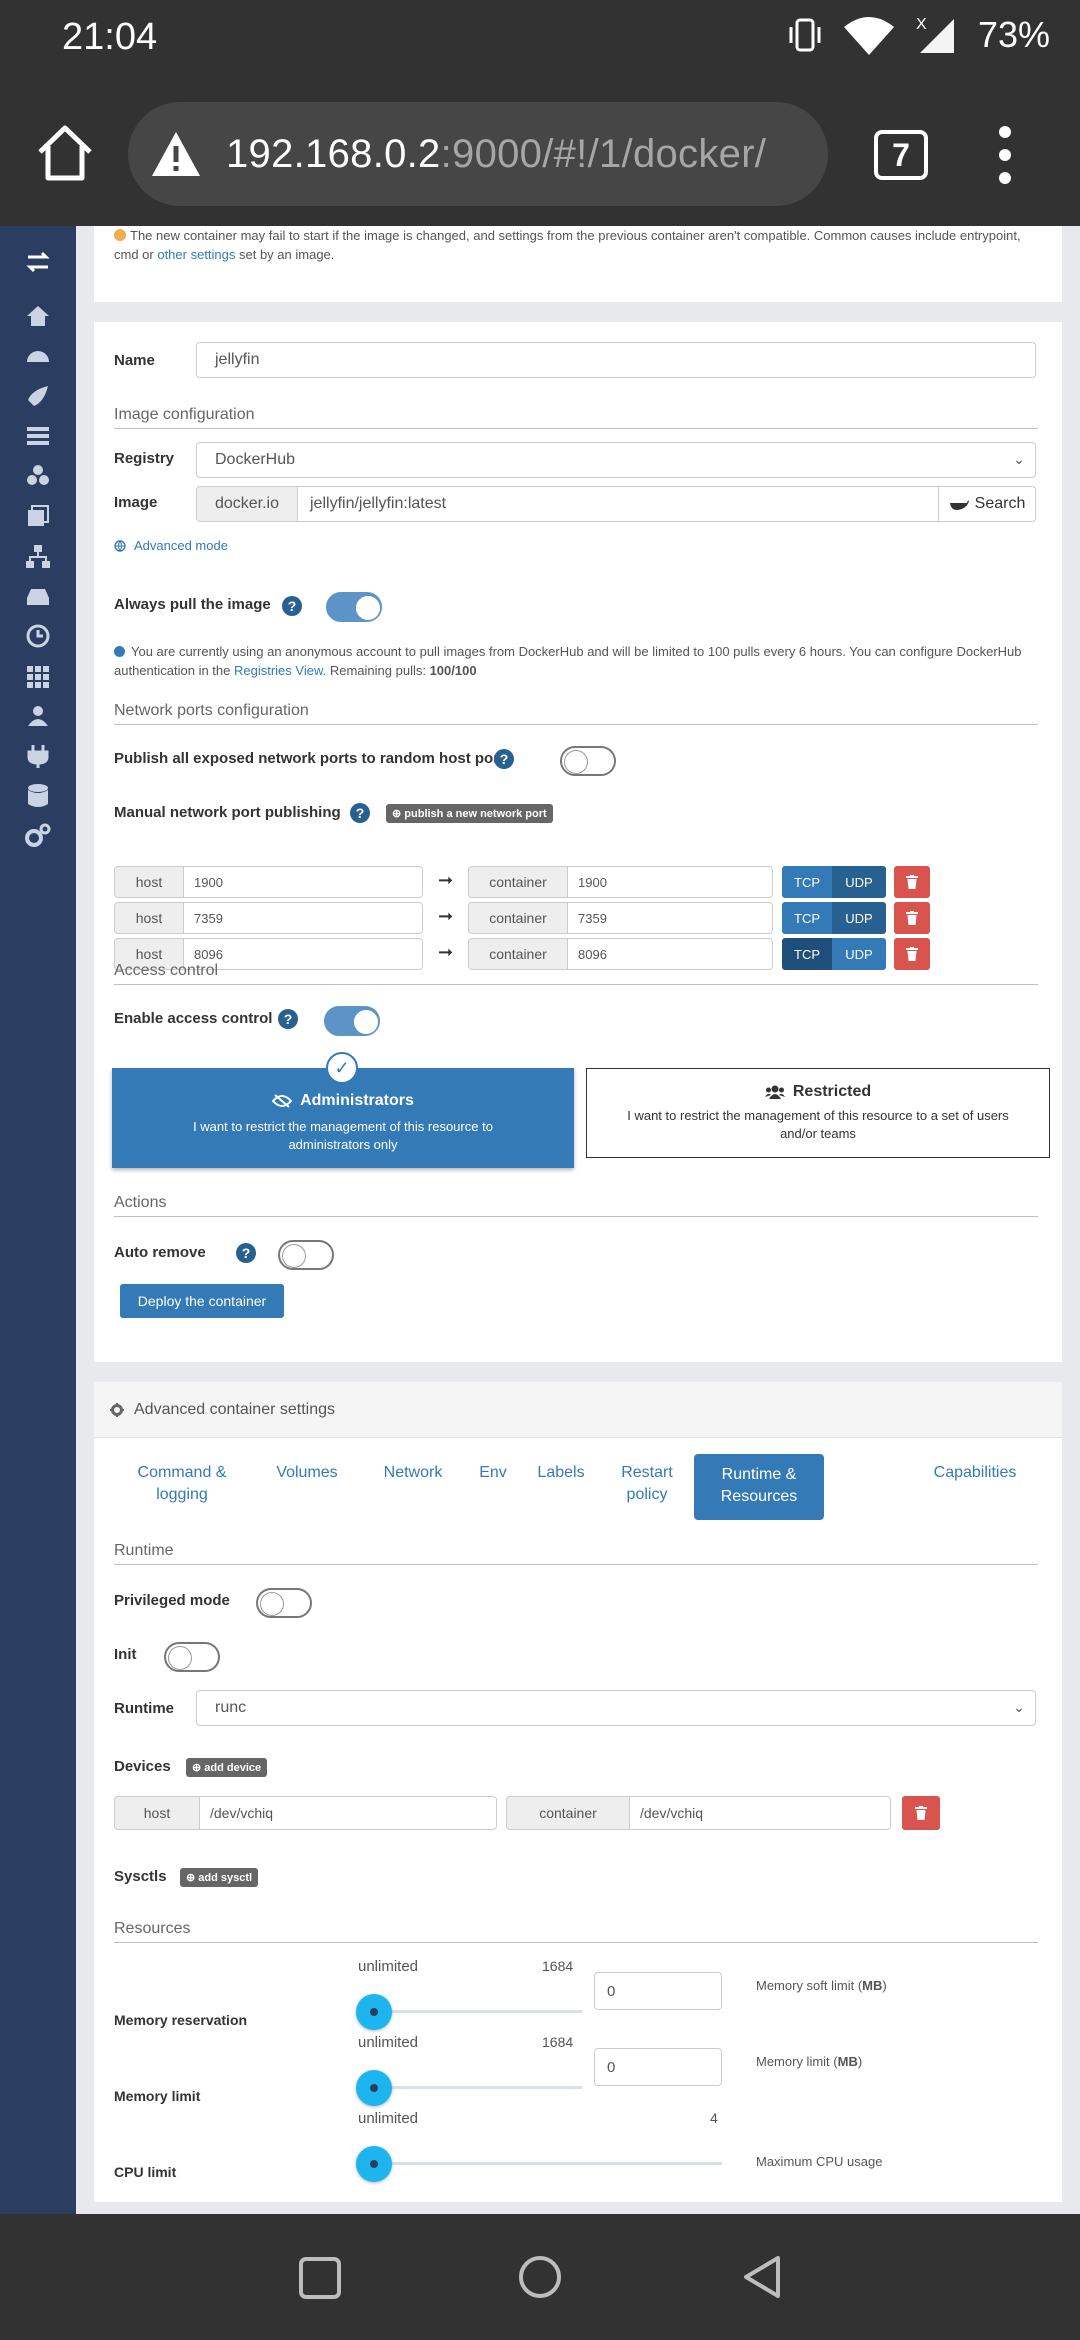 The image size is (1080, 2340). Describe the element at coordinates (959, 505) in the screenshot. I see `docker-icon` at that location.